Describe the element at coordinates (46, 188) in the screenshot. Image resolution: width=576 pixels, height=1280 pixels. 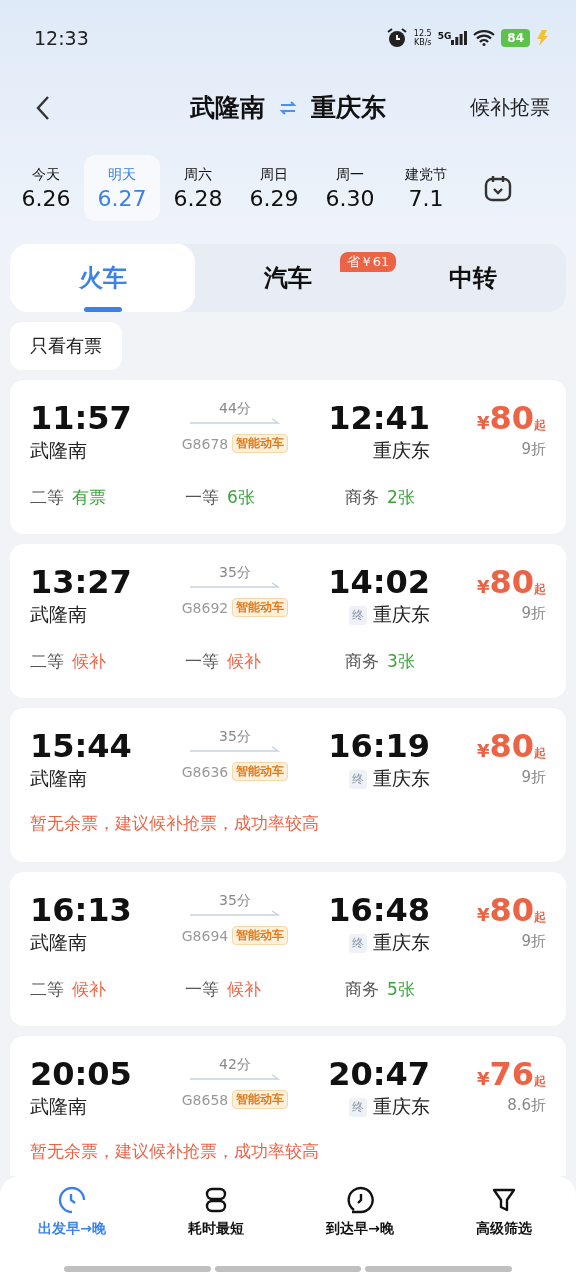
I see `date-tab: 今天 6.26` at that location.